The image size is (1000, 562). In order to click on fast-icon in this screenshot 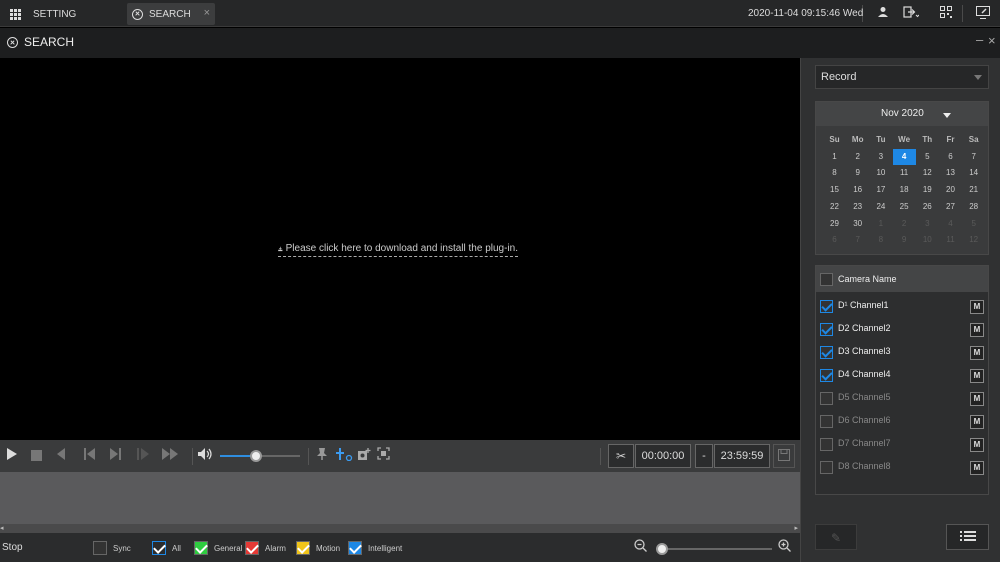, I will do `click(170, 455)`.